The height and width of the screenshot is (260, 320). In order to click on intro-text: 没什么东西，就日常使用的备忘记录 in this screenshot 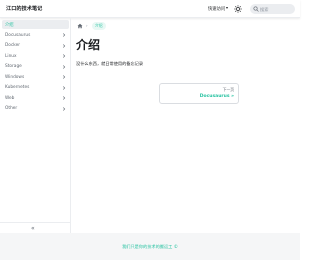, I will do `click(110, 63)`.